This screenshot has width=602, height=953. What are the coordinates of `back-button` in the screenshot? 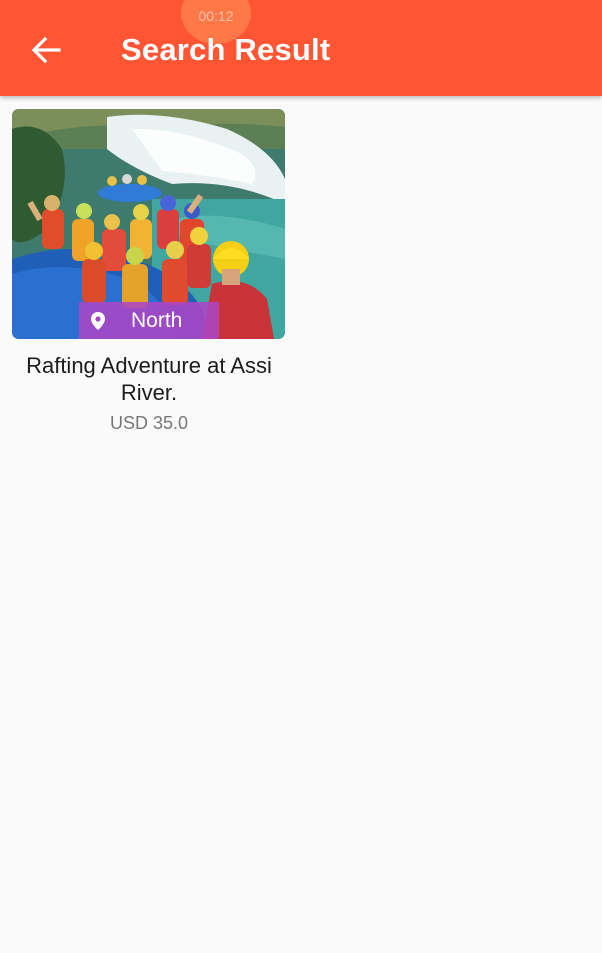 It's located at (46, 50).